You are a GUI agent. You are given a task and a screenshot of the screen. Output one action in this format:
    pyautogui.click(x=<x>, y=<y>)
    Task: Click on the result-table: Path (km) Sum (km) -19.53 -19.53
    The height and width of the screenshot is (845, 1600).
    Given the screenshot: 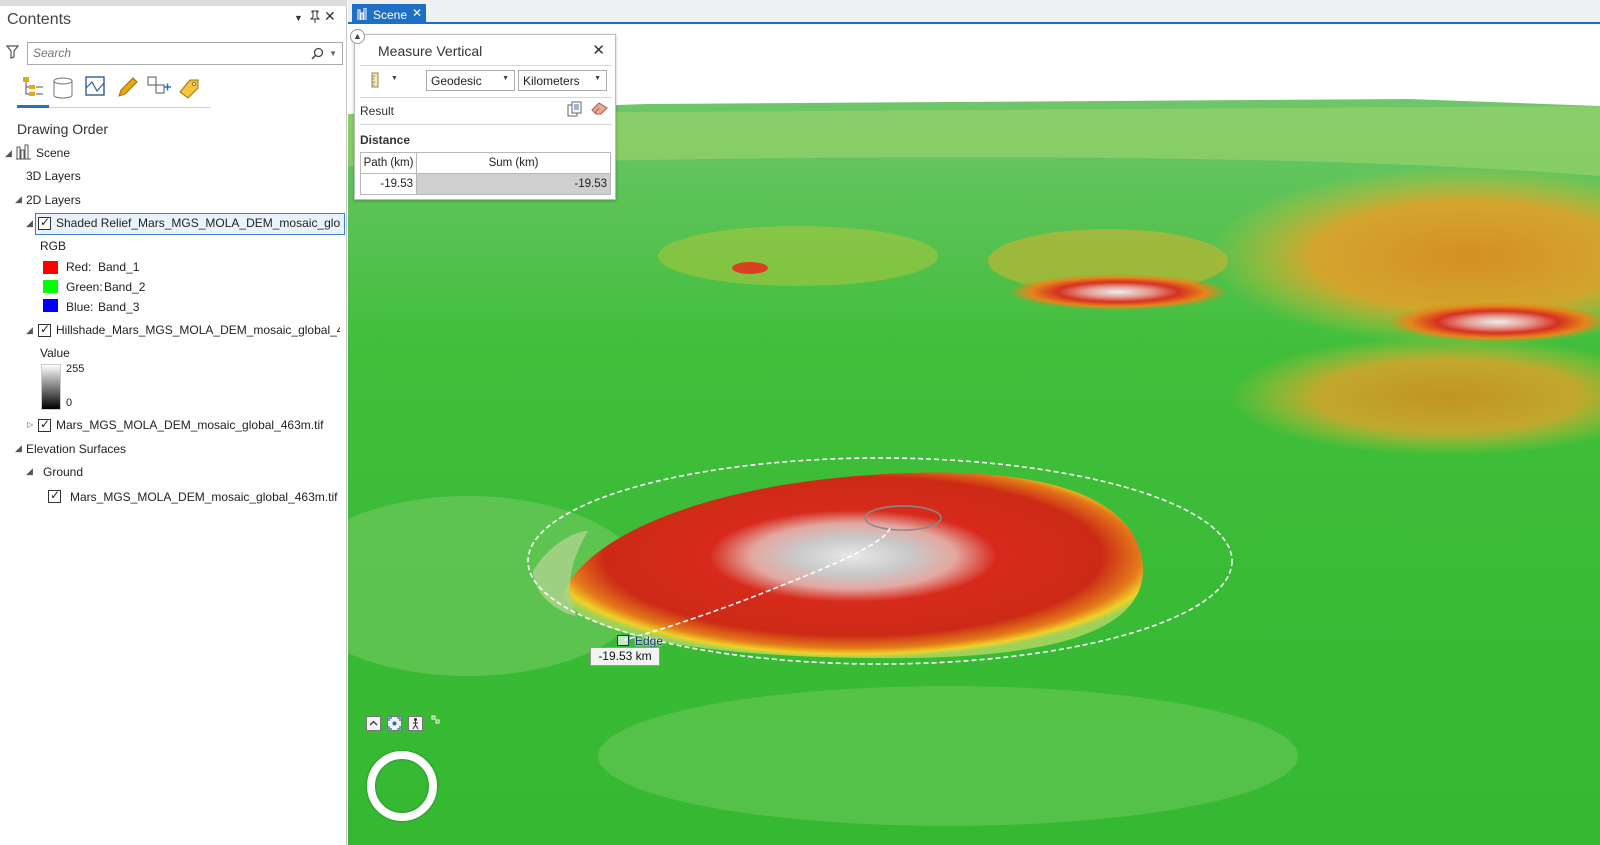 What is the action you would take?
    pyautogui.click(x=485, y=173)
    